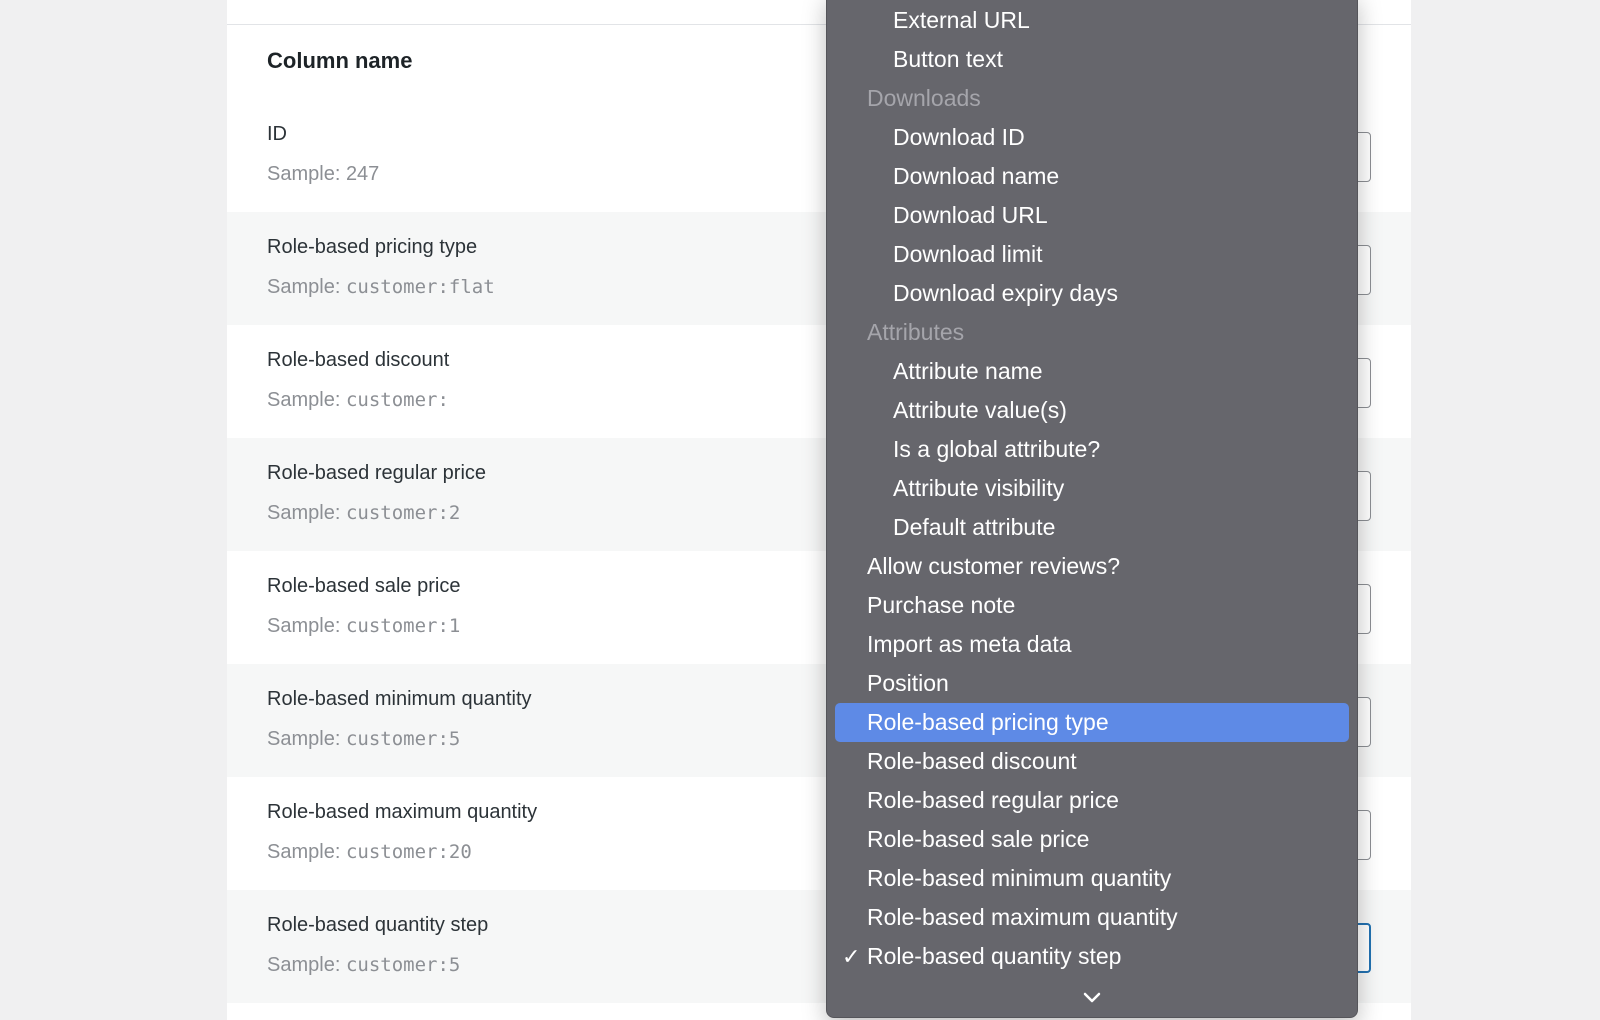 The width and height of the screenshot is (1600, 1020). I want to click on column-name-header: Column name, so click(340, 60).